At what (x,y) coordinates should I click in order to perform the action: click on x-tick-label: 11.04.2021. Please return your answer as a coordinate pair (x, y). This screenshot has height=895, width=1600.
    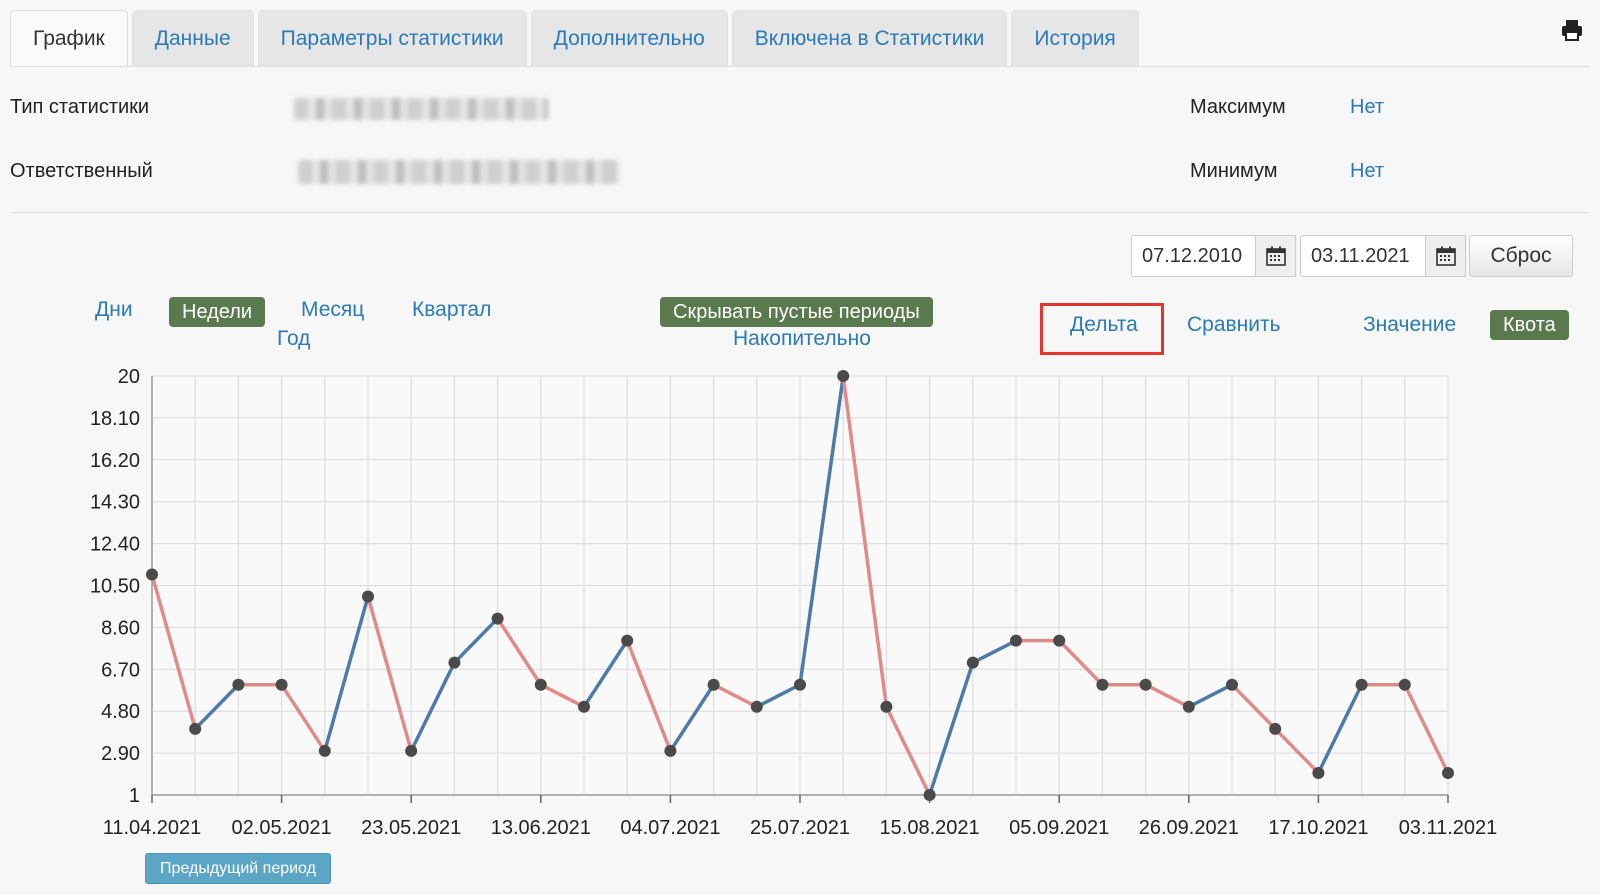
    Looking at the image, I should click on (152, 828).